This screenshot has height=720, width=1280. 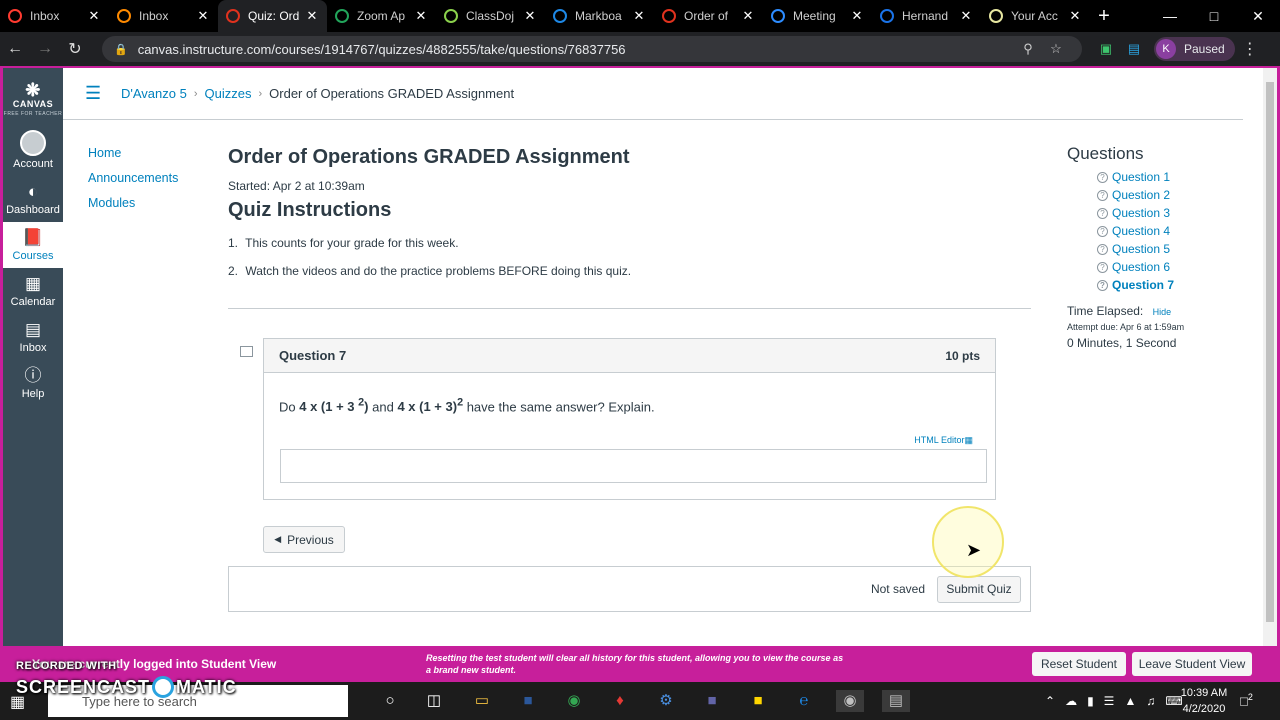 What do you see at coordinates (94, 93) in the screenshot?
I see `hamburger-menu-icon: ☰` at bounding box center [94, 93].